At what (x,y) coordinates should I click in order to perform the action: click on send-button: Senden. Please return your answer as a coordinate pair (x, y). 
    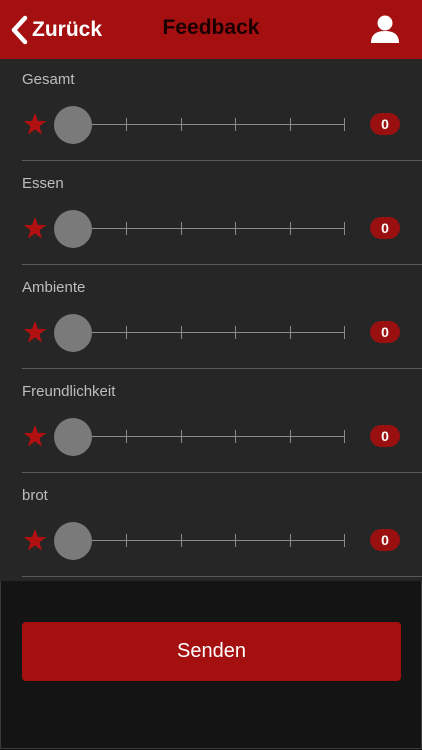
    Looking at the image, I should click on (211, 651).